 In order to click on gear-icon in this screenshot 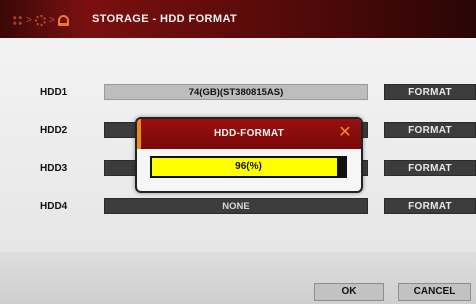, I will do `click(40, 20)`.